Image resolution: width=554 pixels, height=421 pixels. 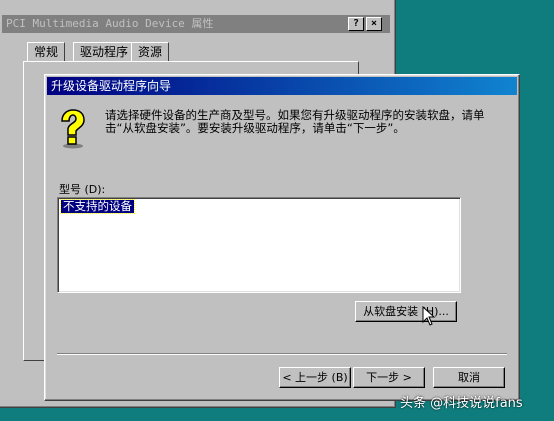 What do you see at coordinates (110, 23) in the screenshot?
I see `properties-title: PCI Multimedia Audio Device 属性` at bounding box center [110, 23].